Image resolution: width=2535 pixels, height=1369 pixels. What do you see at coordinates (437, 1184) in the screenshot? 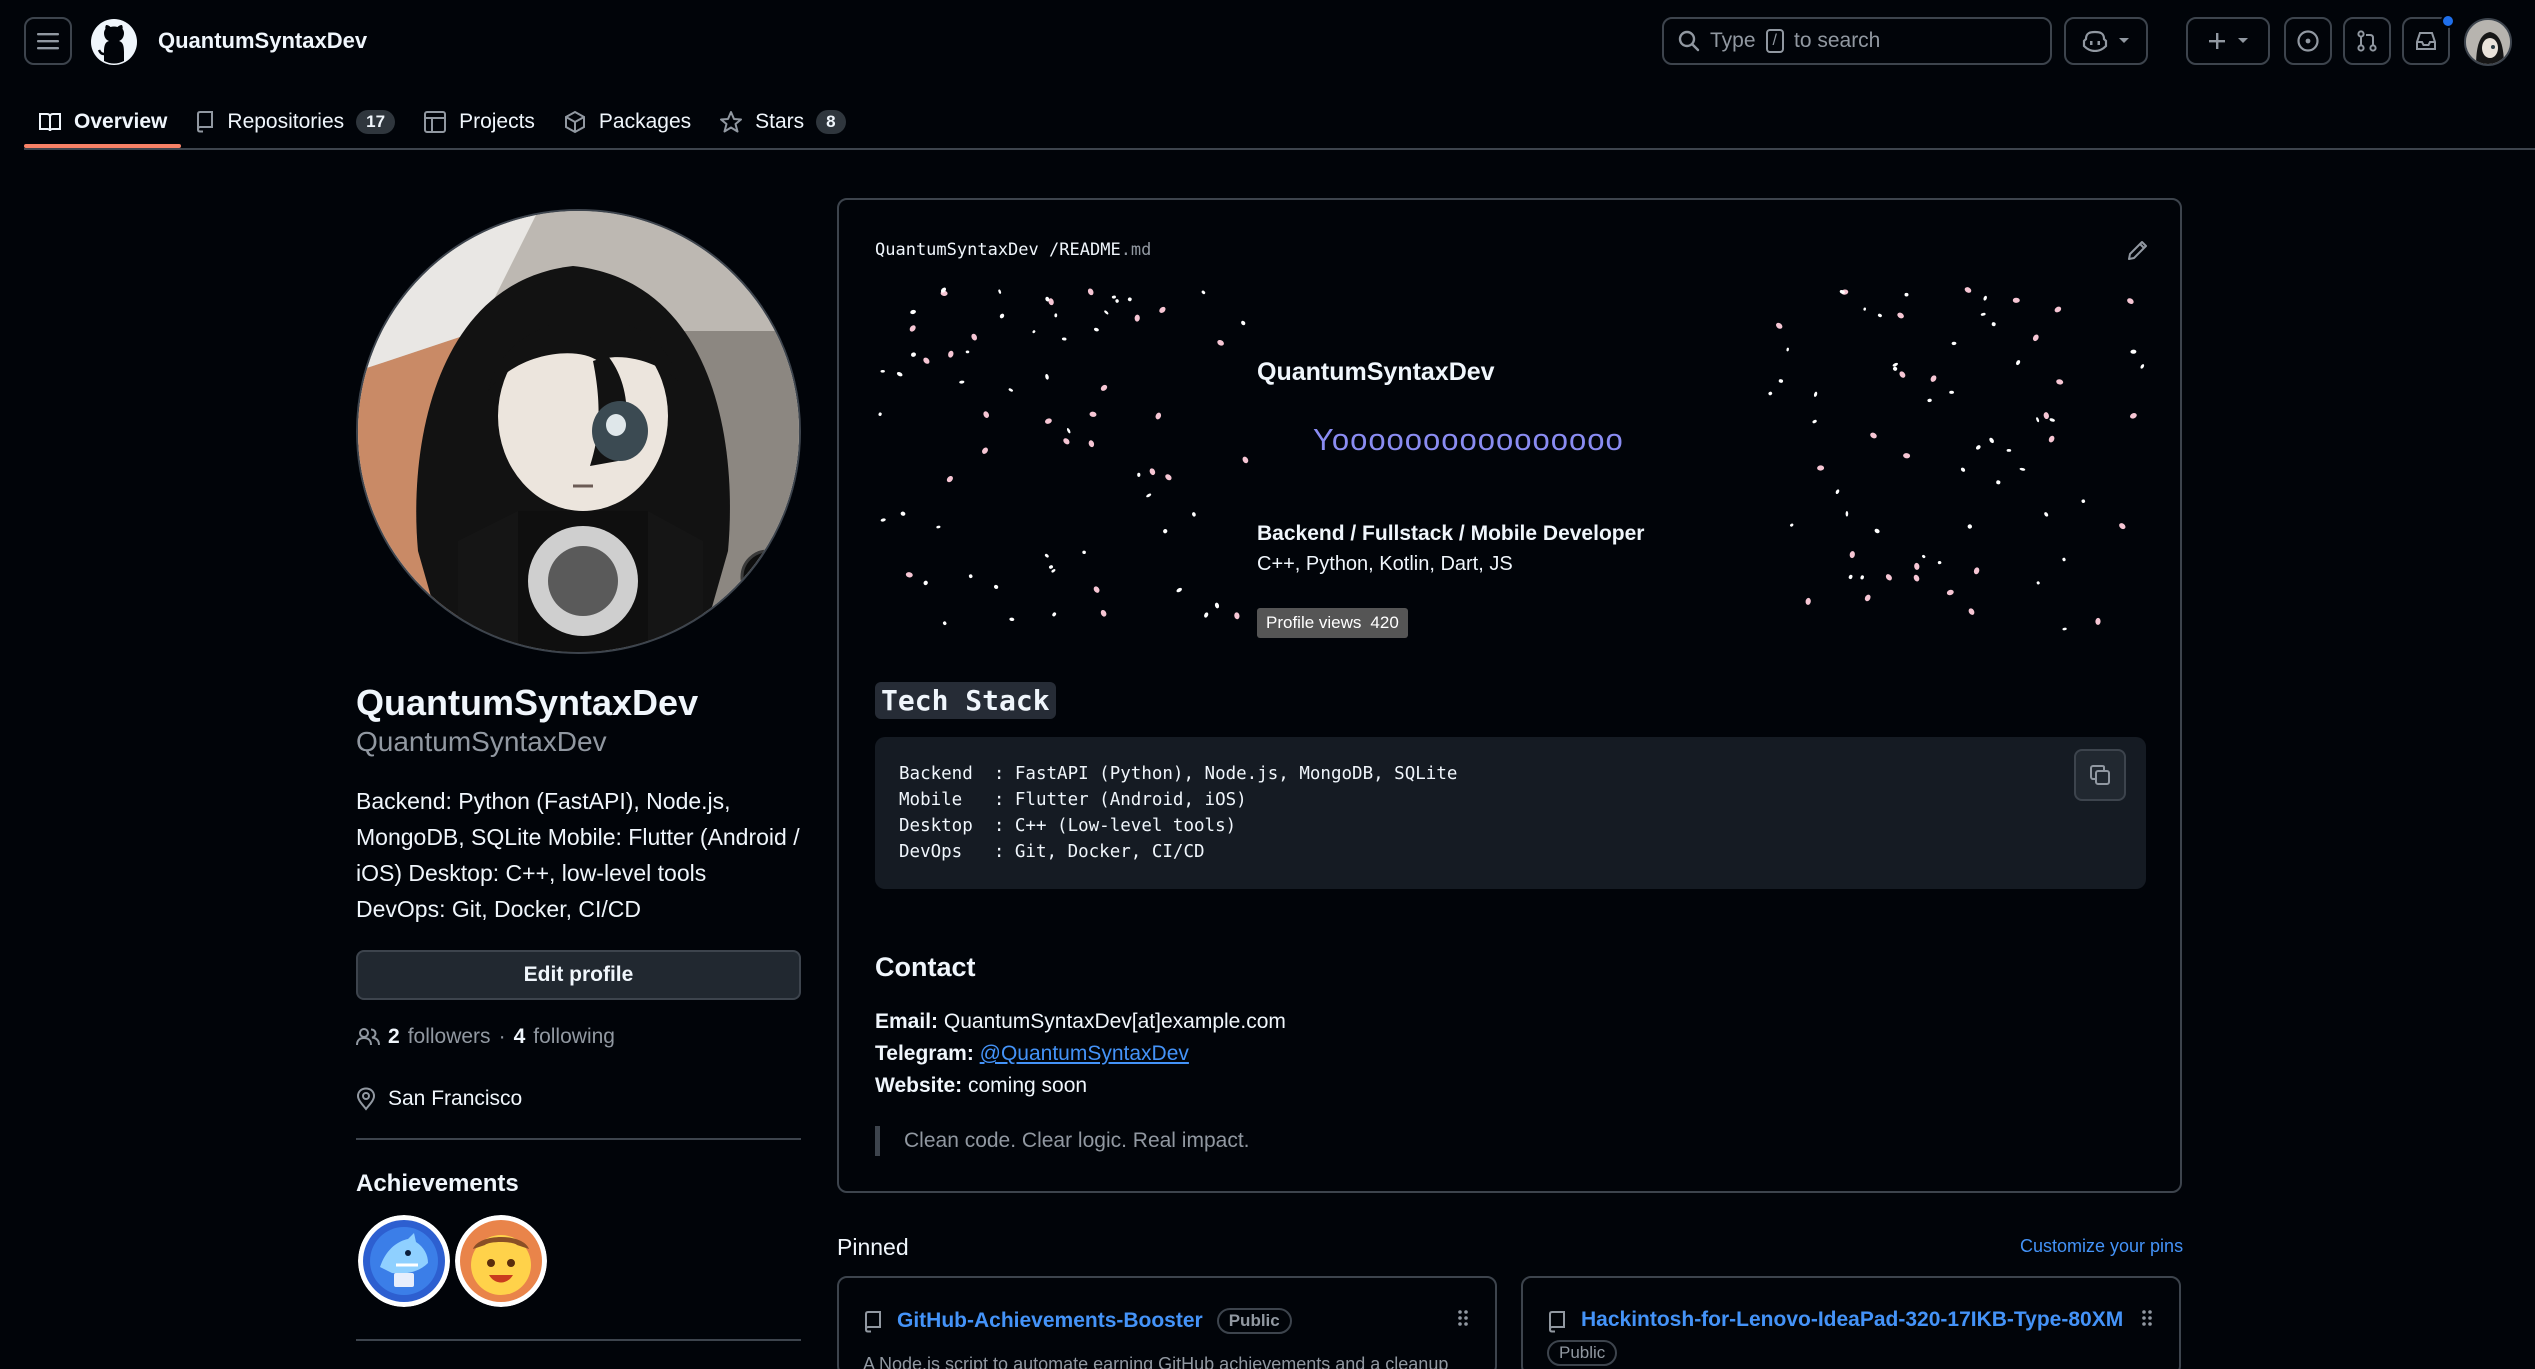
I see `achievements-title: Achievements` at bounding box center [437, 1184].